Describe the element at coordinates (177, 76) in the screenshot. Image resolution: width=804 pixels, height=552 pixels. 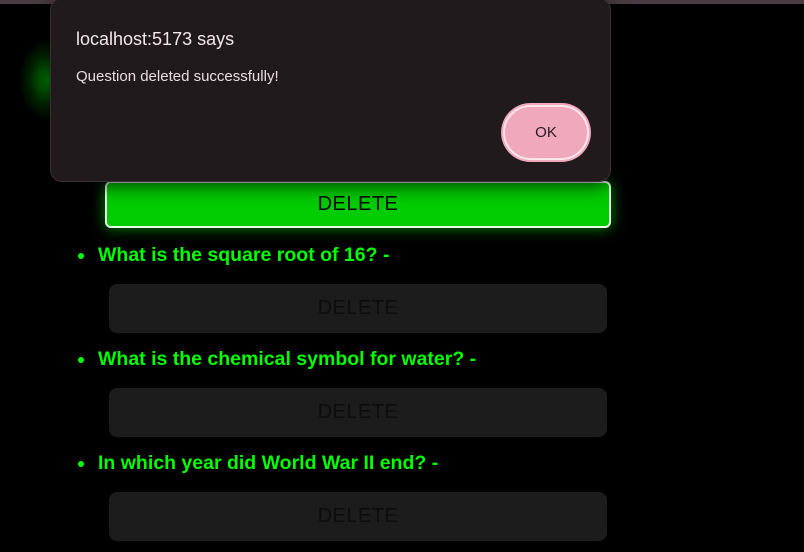
I see `dialog-message: Question deleted successfully!` at that location.